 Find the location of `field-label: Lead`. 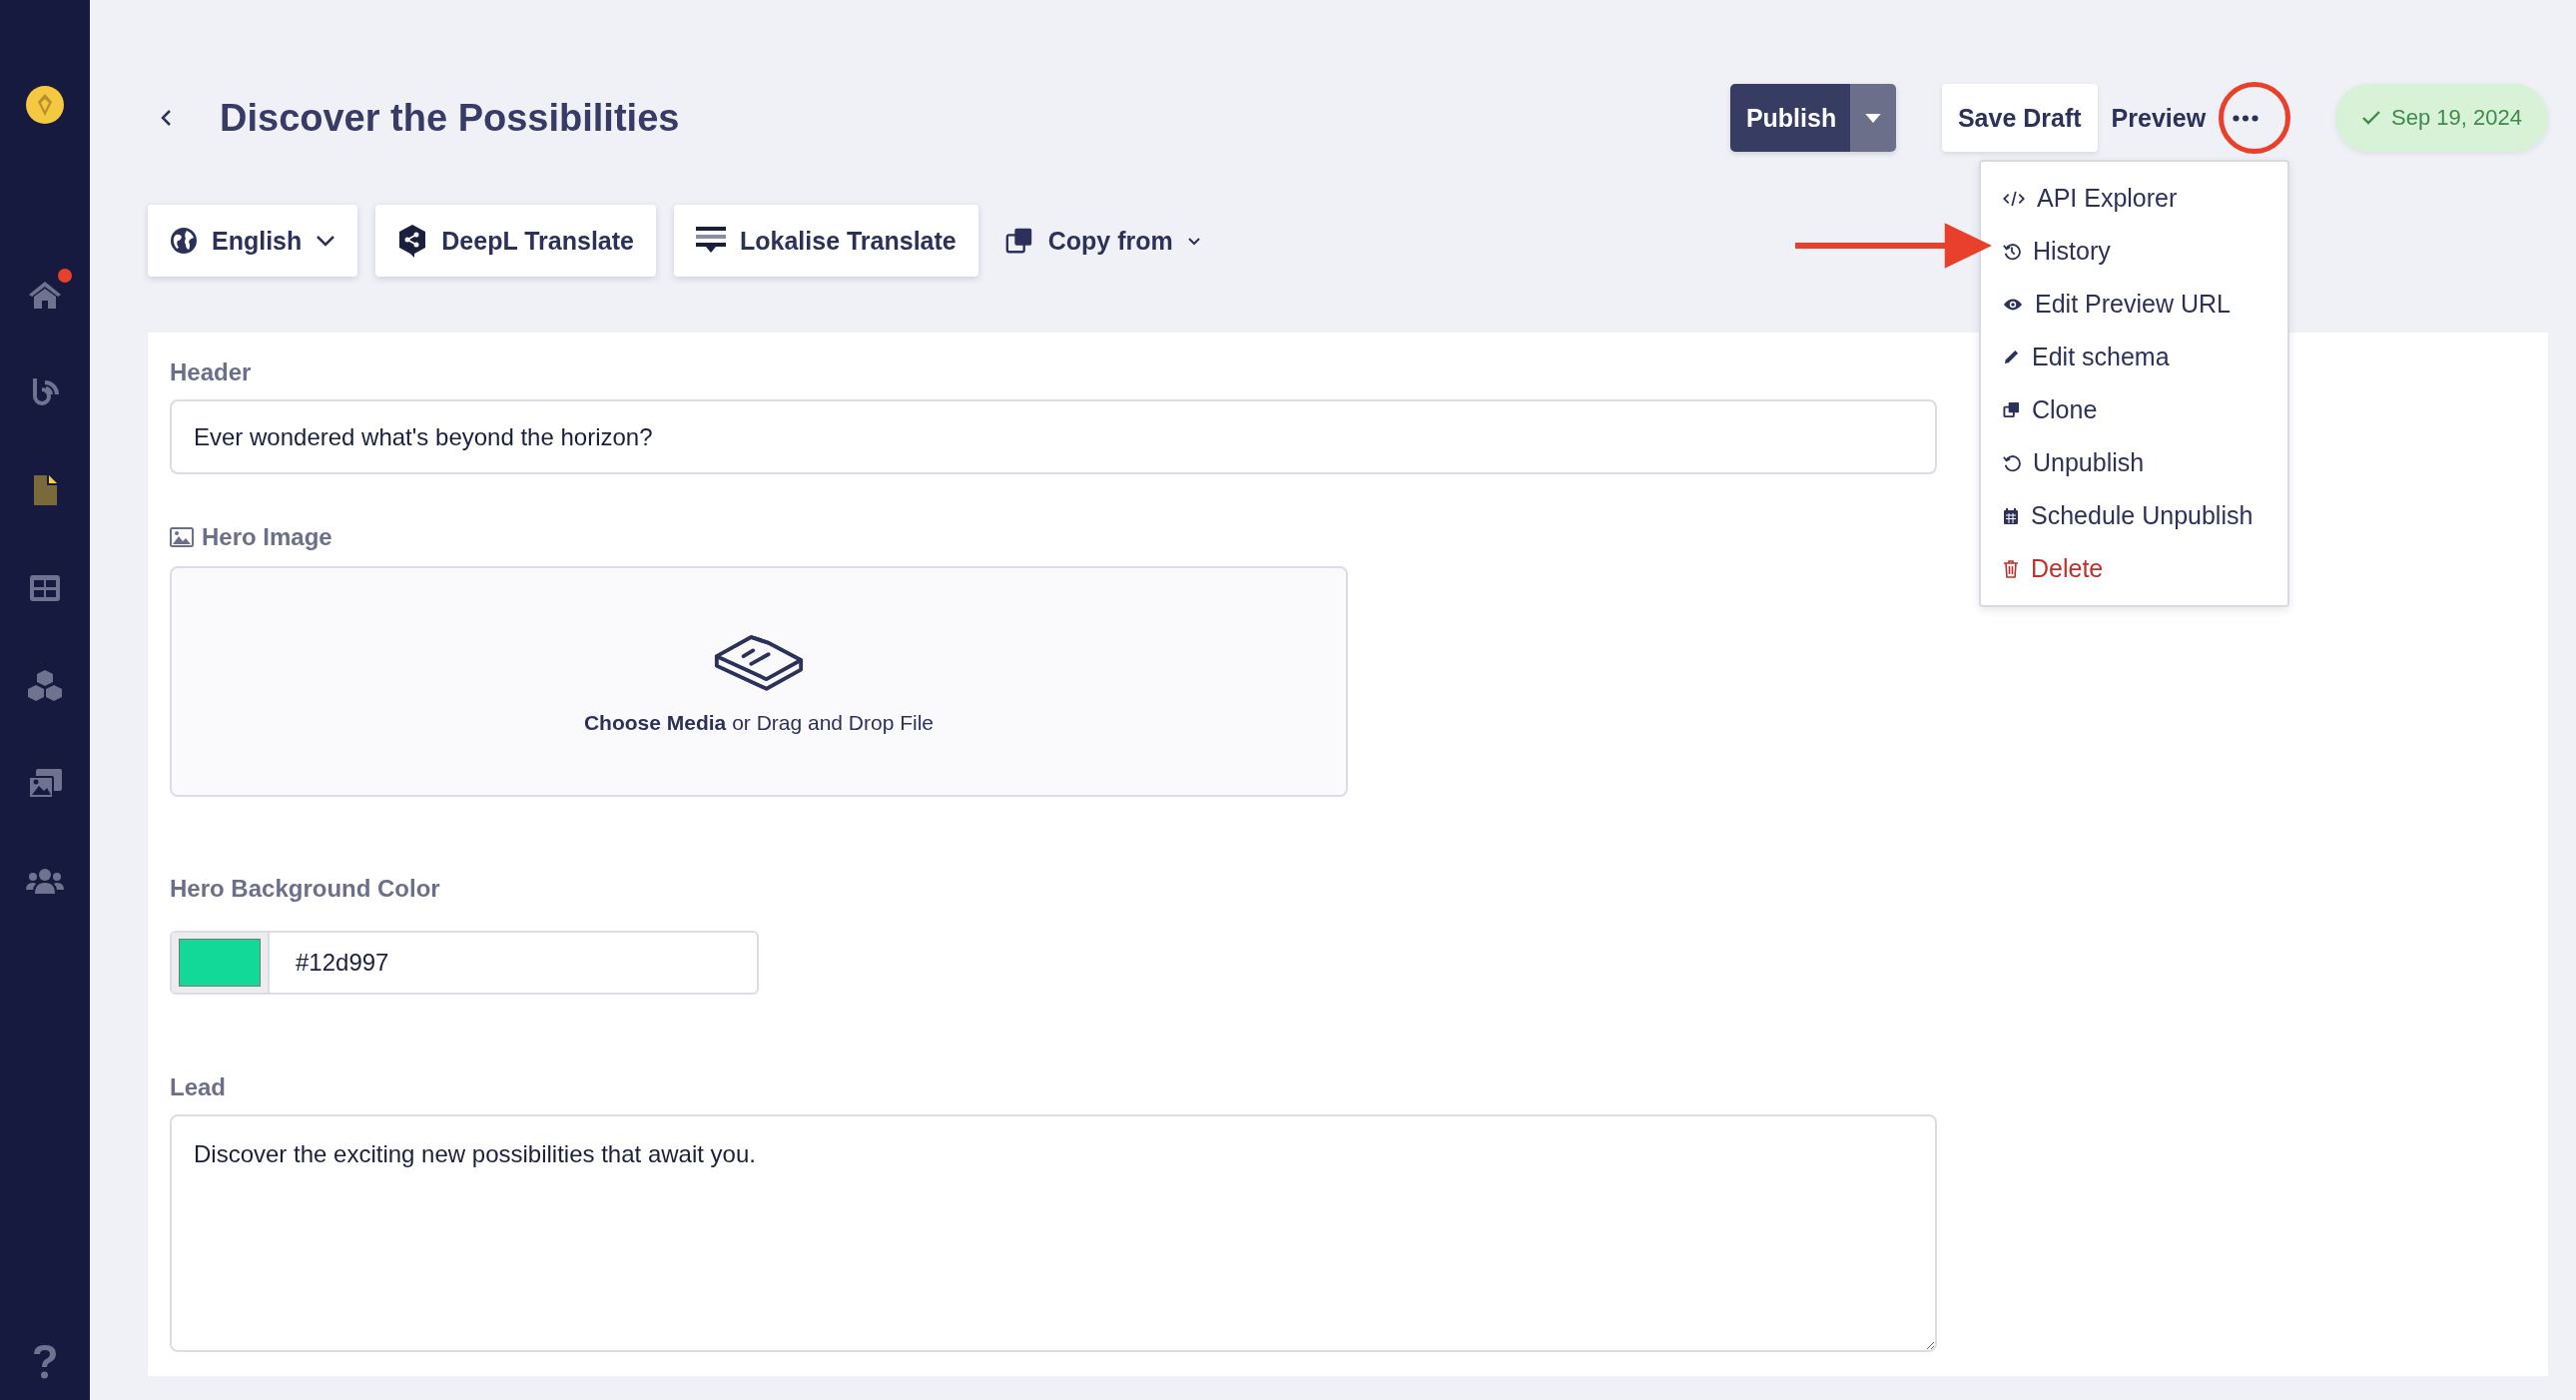

field-label: Lead is located at coordinates (198, 1087).